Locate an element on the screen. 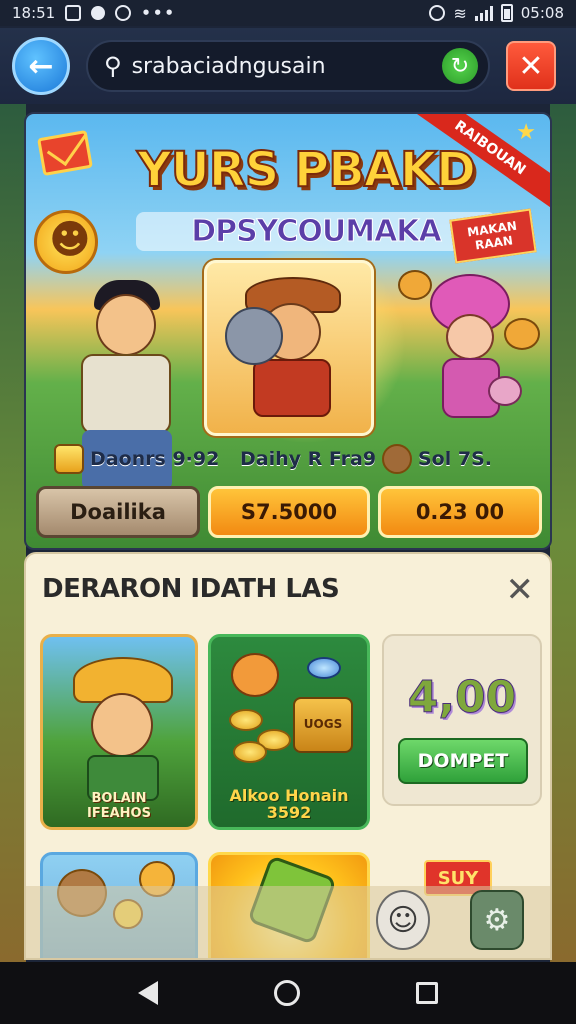  offer-card-hero: BOLAIN IFEAHOS is located at coordinates (119, 732).